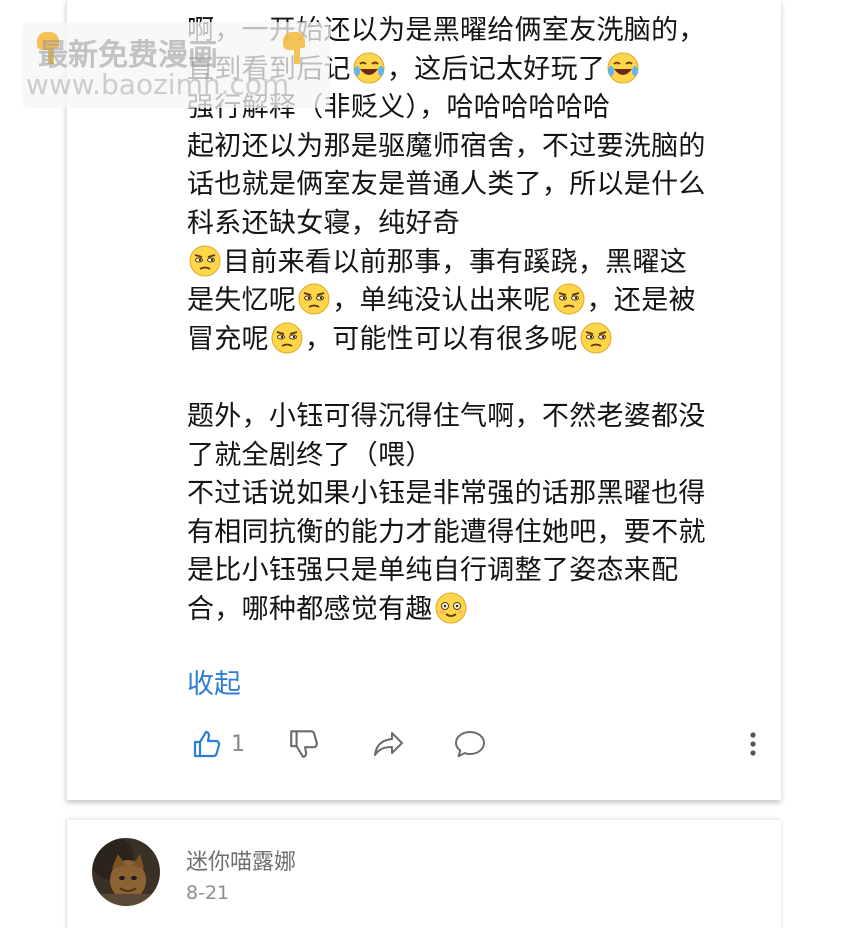 This screenshot has height=928, width=850. Describe the element at coordinates (477, 224) in the screenshot. I see `comment-line: 科系还缺女寝，纯好奇` at that location.